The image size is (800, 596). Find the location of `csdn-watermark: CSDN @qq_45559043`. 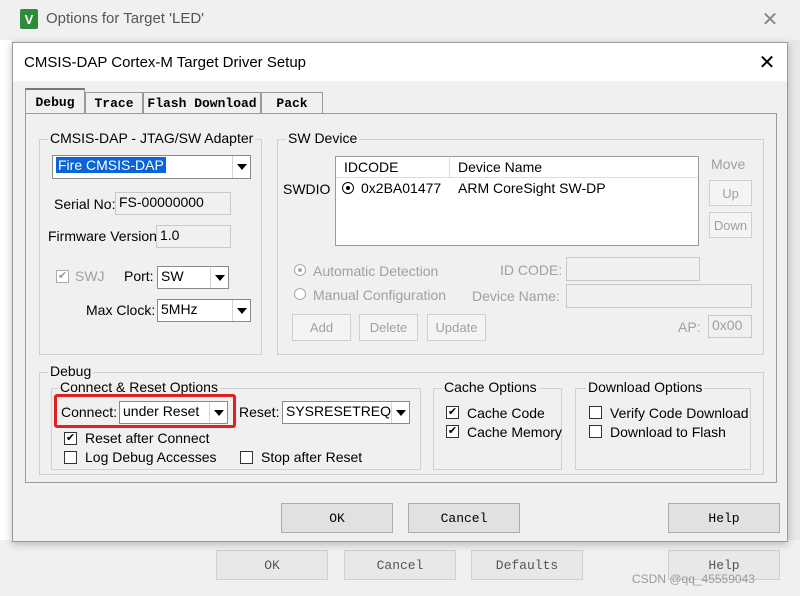

csdn-watermark: CSDN @qq_45559043 is located at coordinates (693, 579).